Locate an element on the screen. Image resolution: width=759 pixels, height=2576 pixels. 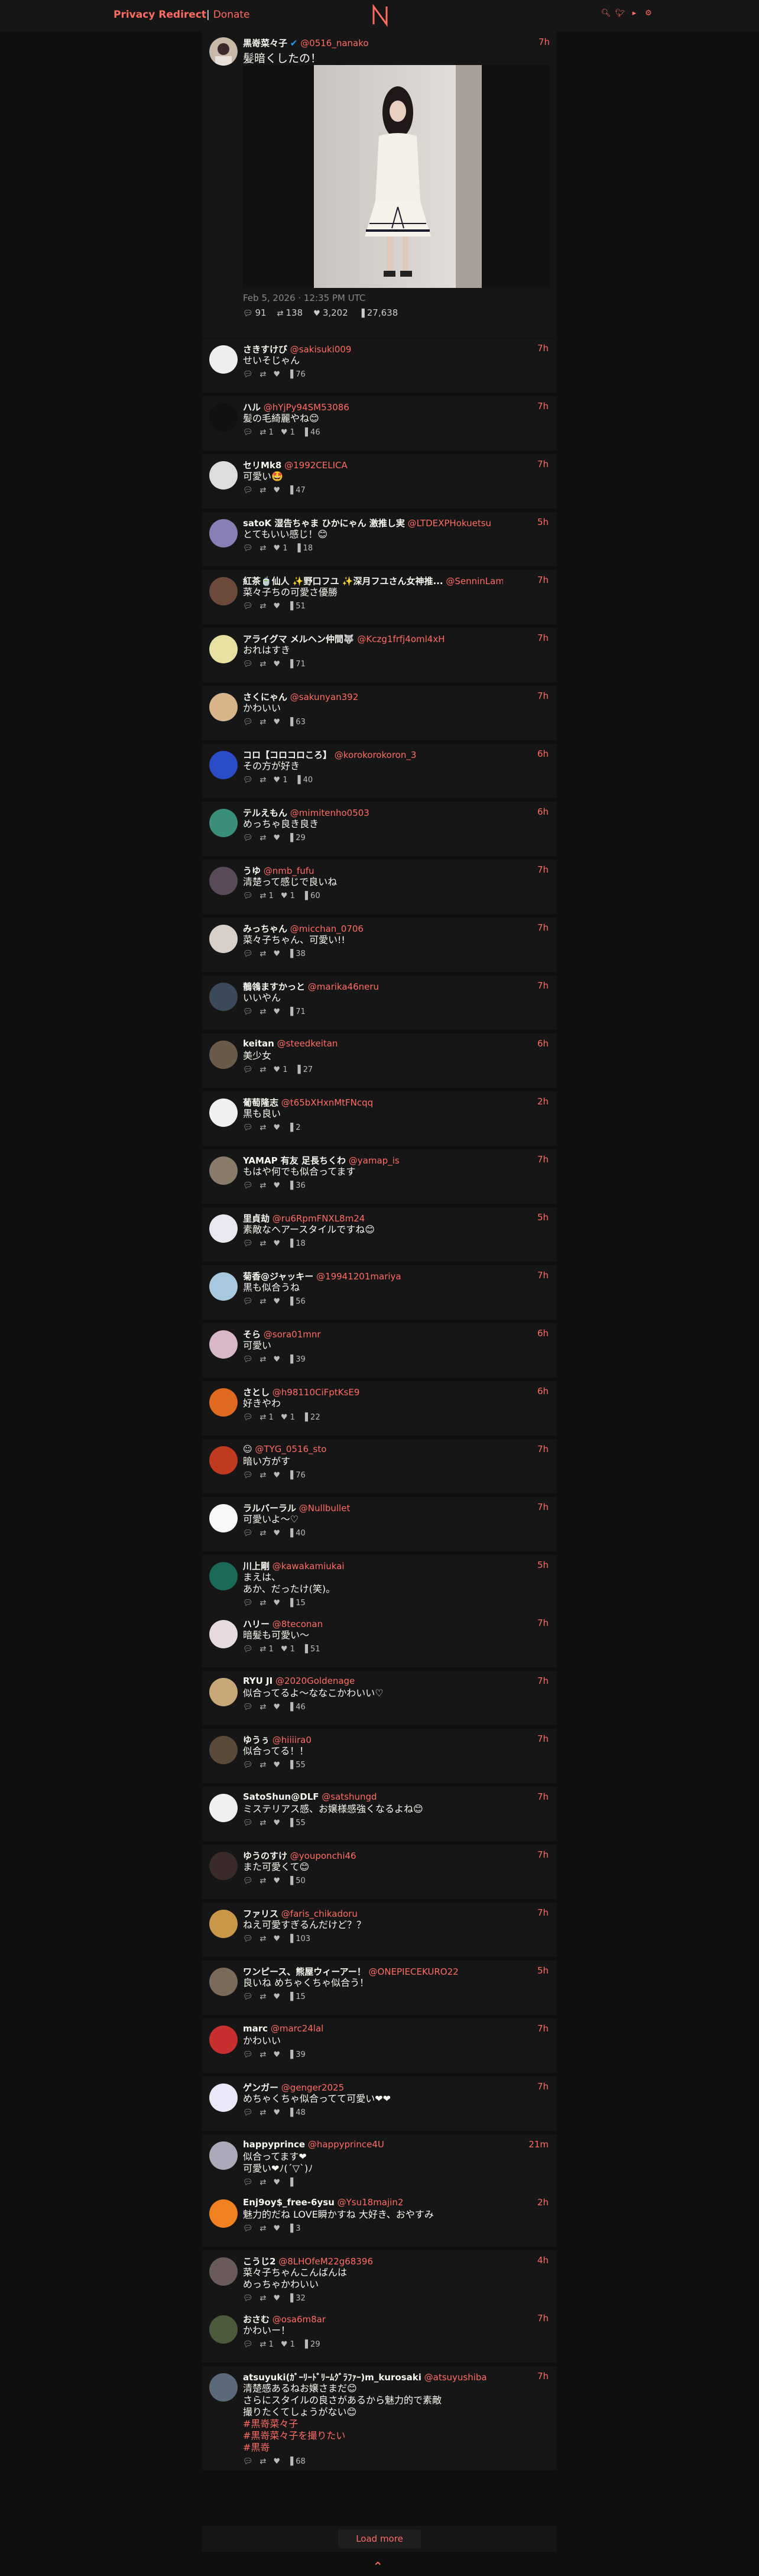
username: @sakisuki009 is located at coordinates (321, 349).